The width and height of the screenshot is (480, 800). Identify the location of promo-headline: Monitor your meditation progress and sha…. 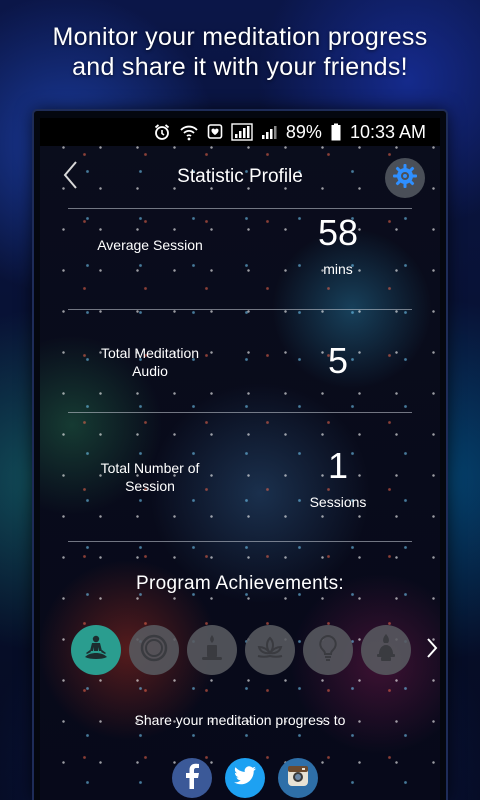
(240, 52).